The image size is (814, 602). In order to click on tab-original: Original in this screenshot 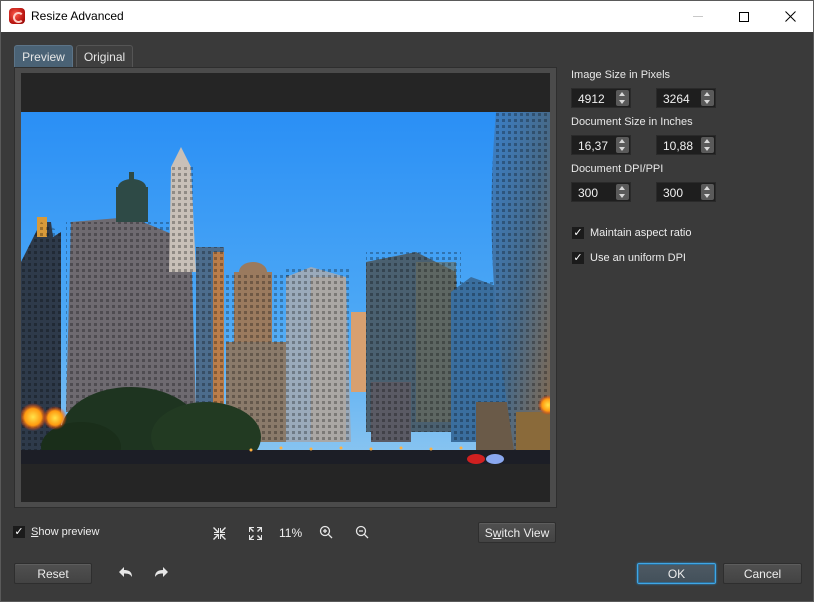, I will do `click(104, 56)`.